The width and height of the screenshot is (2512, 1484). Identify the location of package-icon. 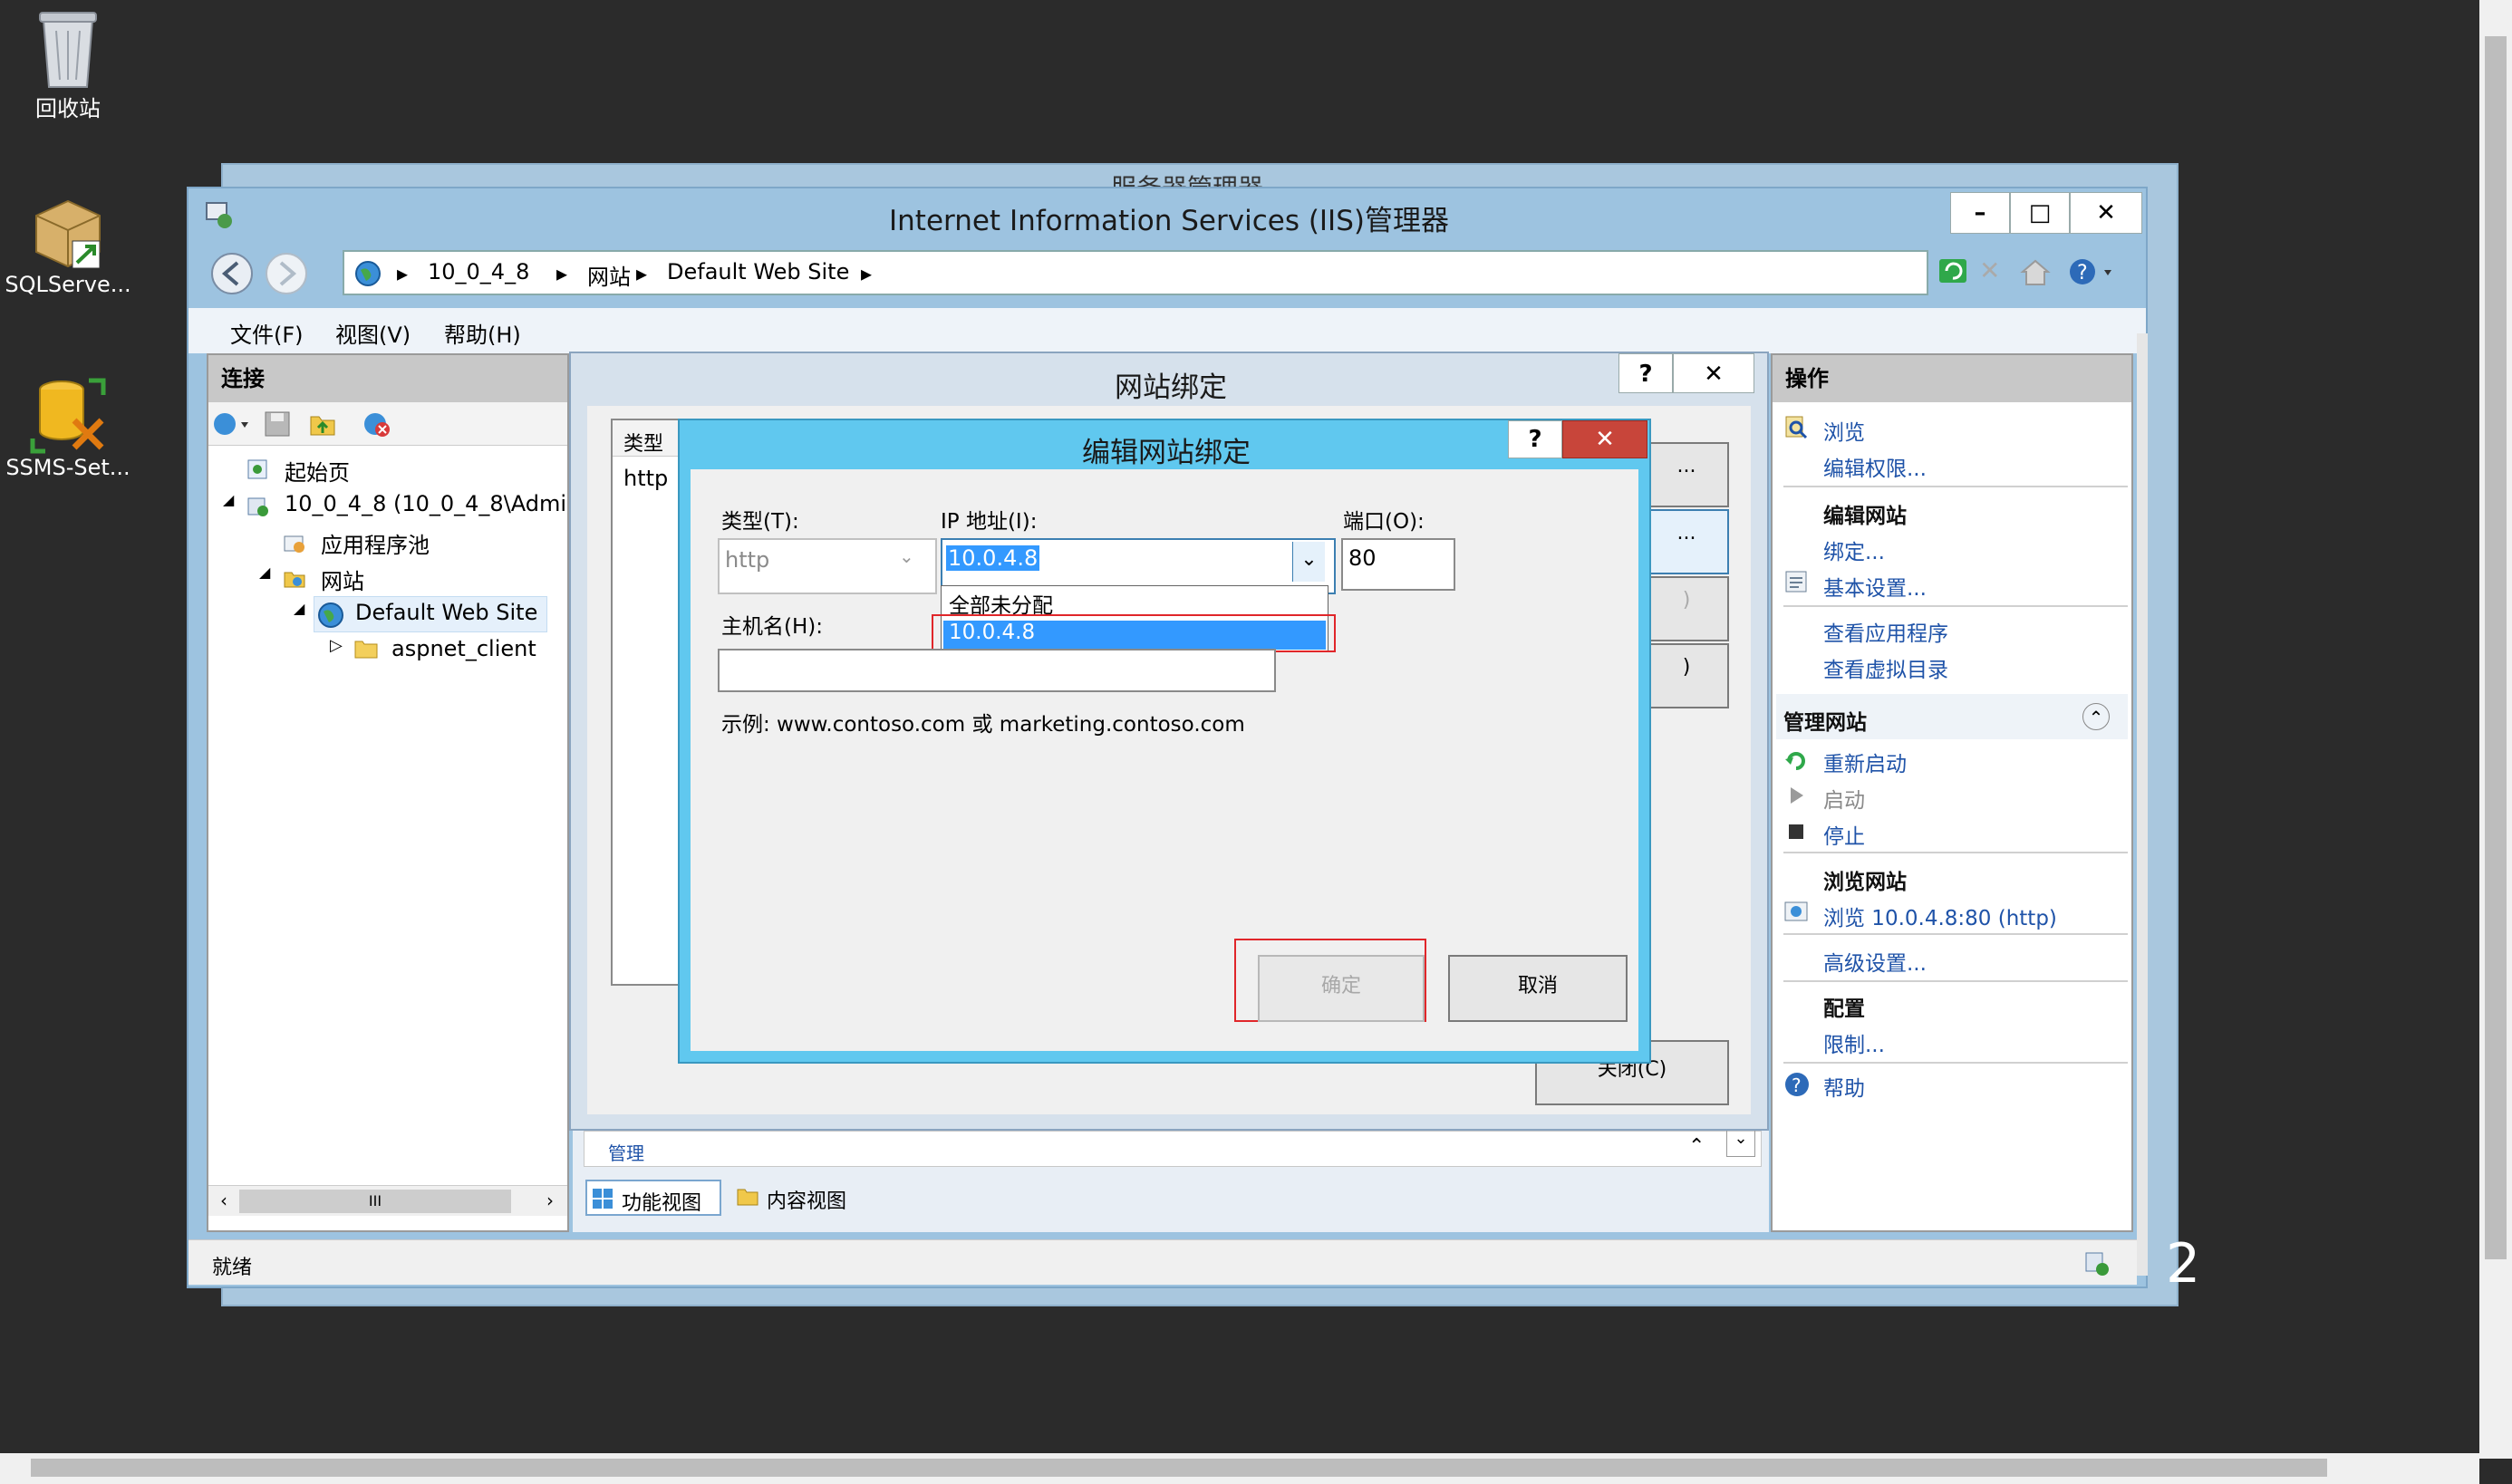
(68, 231).